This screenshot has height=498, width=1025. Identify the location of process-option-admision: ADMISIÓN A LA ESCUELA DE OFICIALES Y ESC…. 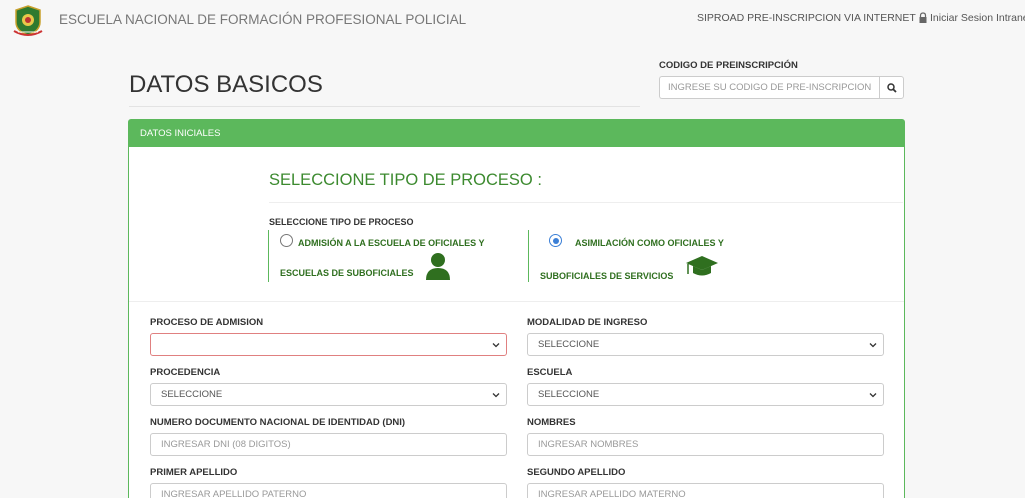
(388, 256).